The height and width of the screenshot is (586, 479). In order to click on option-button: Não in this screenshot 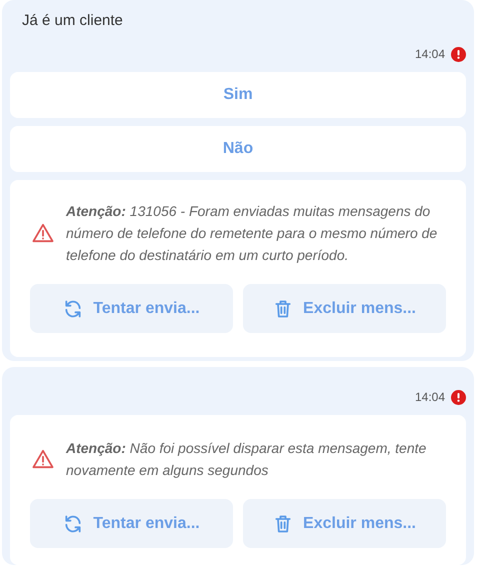, I will do `click(238, 149)`.